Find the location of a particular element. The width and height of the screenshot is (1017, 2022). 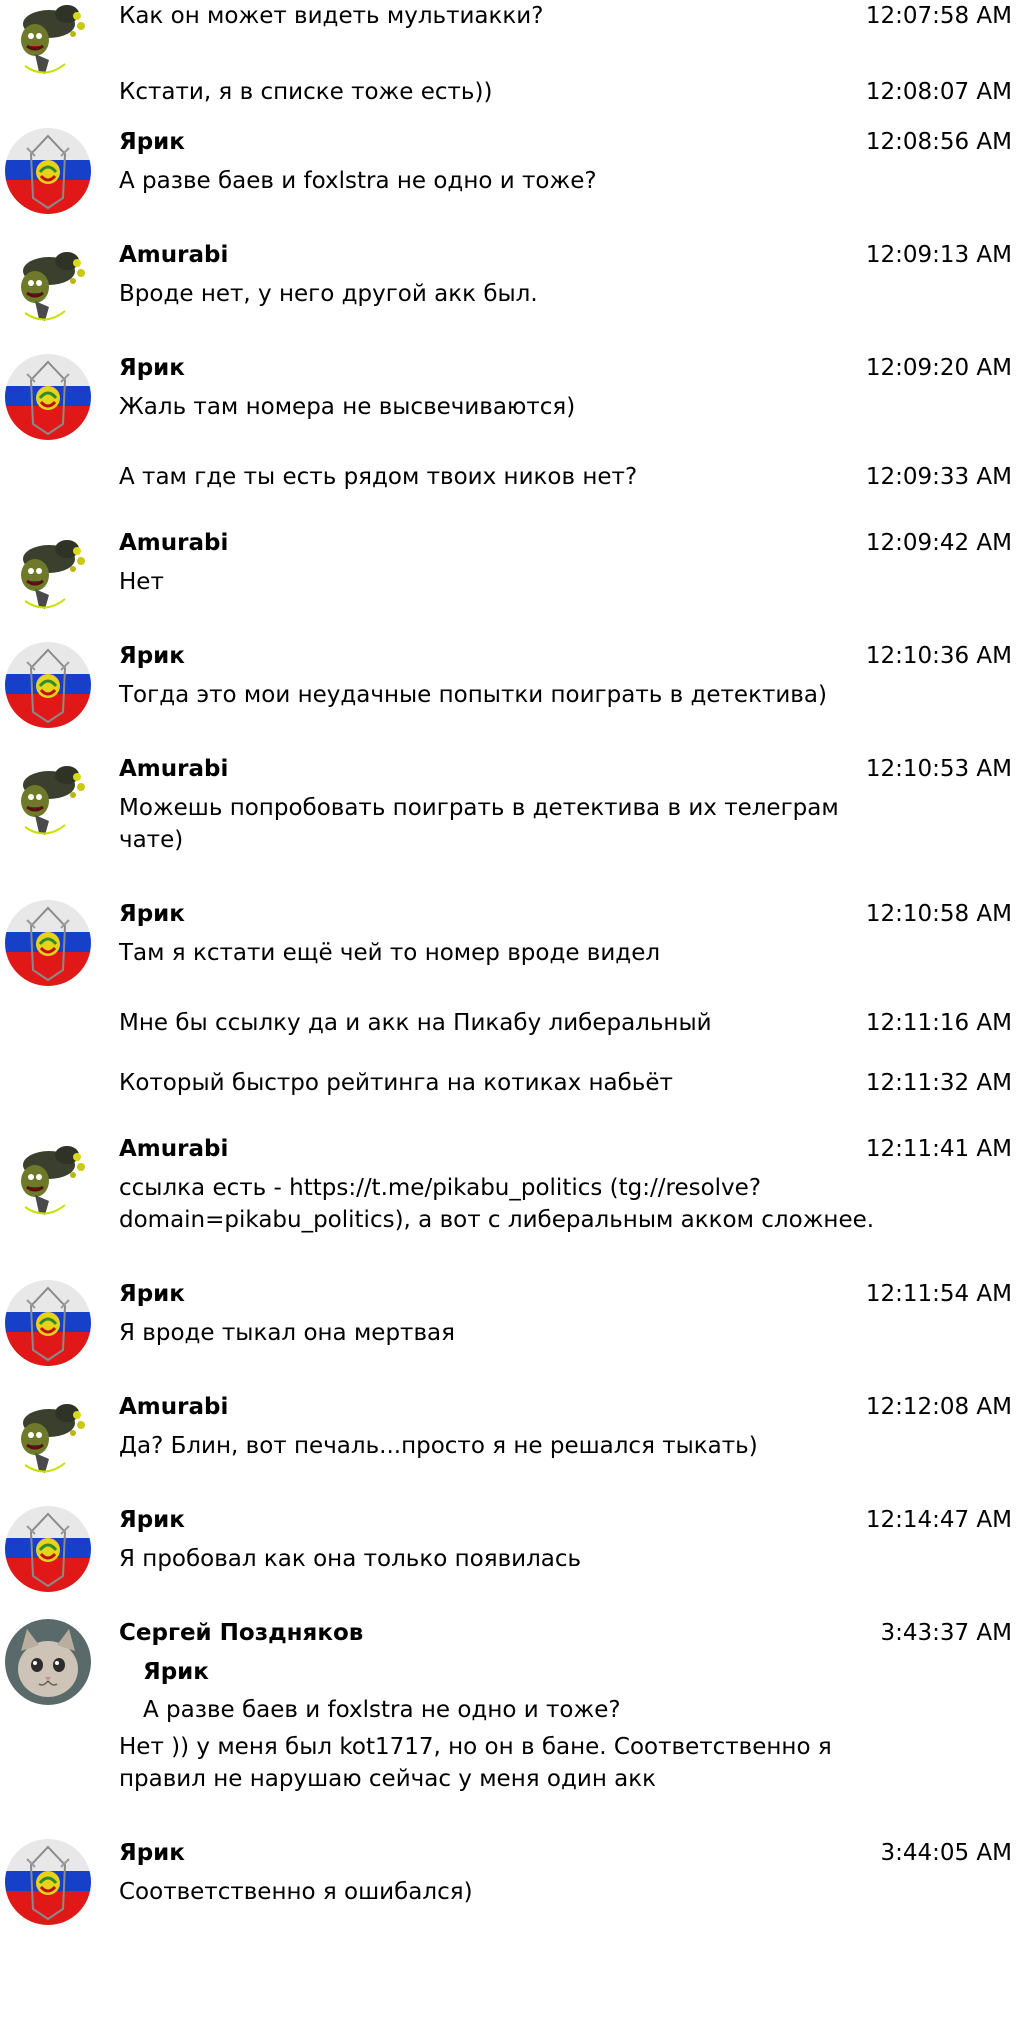

message-text: Соответственно я ошибался) is located at coordinates (296, 1892).